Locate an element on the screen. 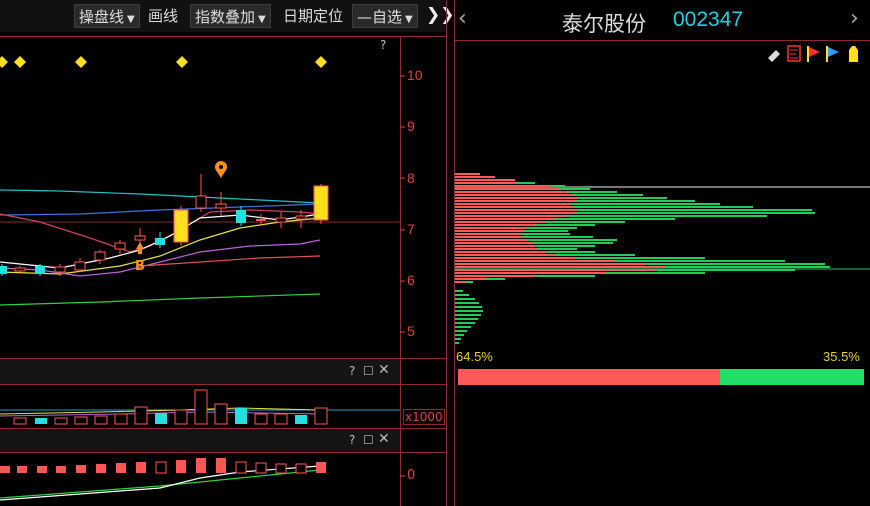 This screenshot has width=870, height=506. next-stock-icon: › is located at coordinates (854, 18).